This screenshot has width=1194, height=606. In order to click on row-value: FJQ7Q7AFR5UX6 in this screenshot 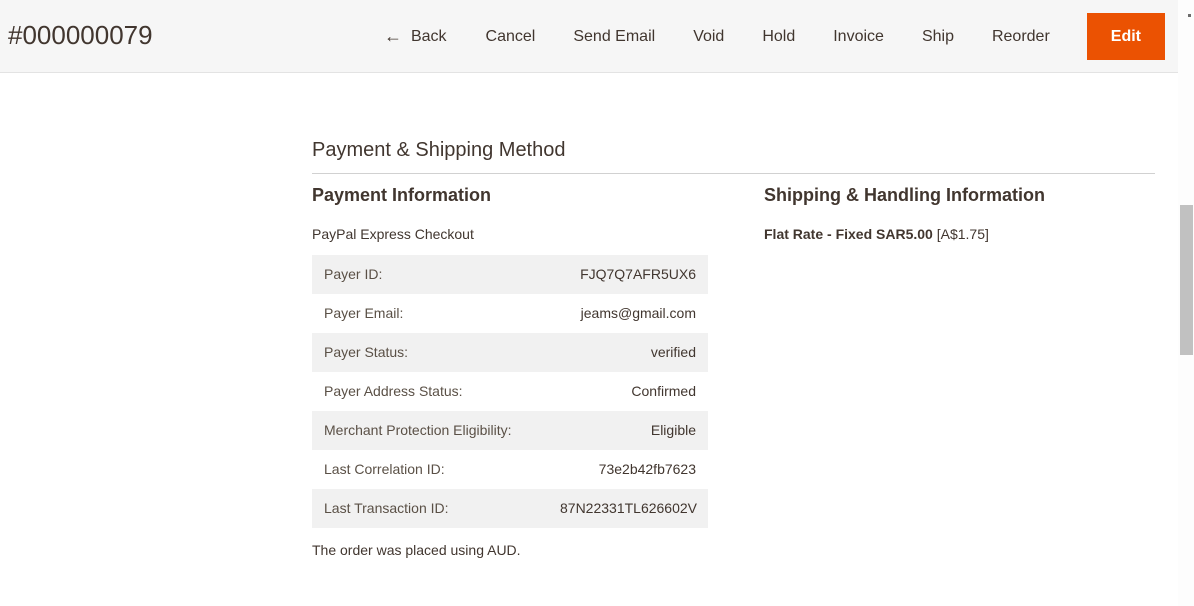, I will do `click(638, 274)`.